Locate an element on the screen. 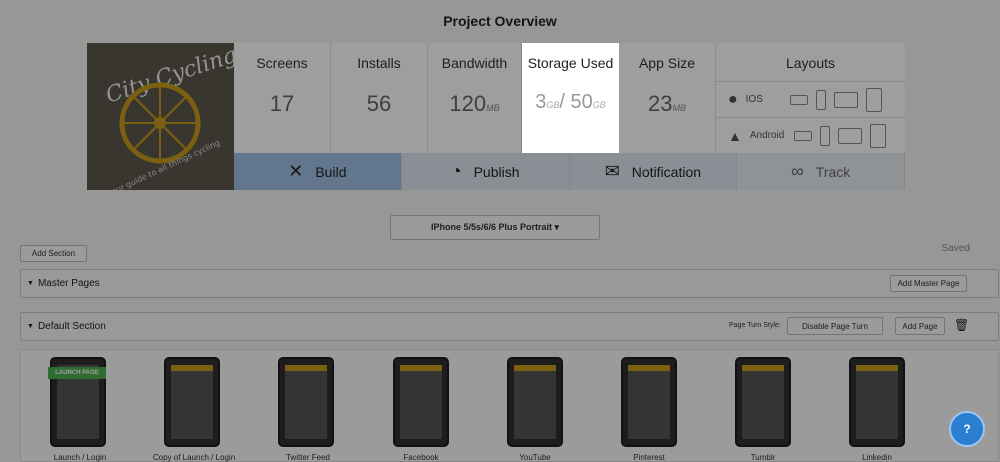  stat-bandwidth: Bandwidth 120MB is located at coordinates (475, 98).